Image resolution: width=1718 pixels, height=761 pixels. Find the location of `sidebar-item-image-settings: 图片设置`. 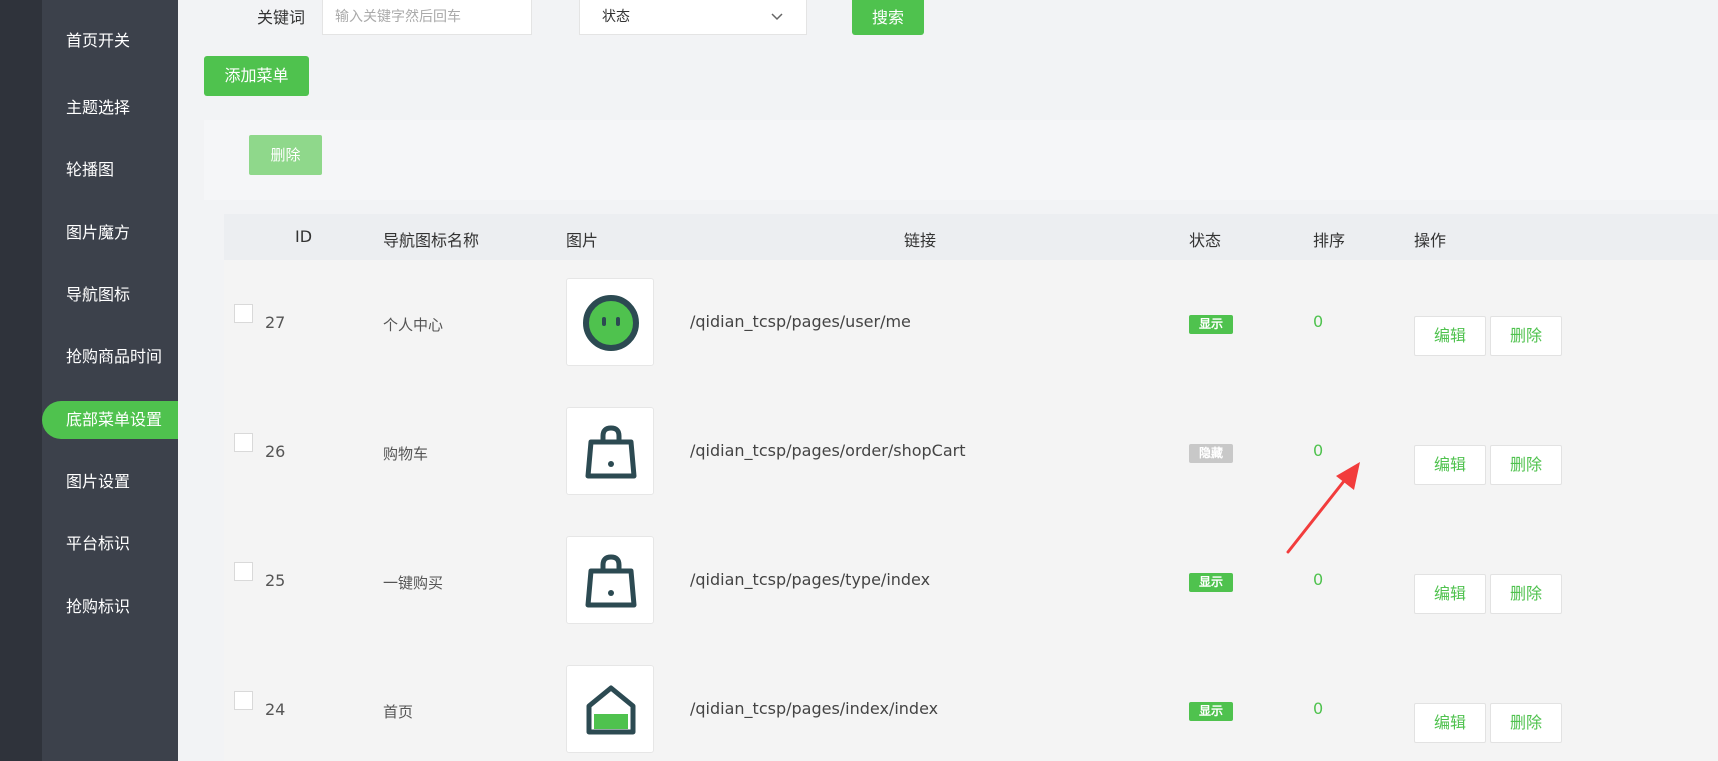

sidebar-item-image-settings: 图片设置 is located at coordinates (98, 482).